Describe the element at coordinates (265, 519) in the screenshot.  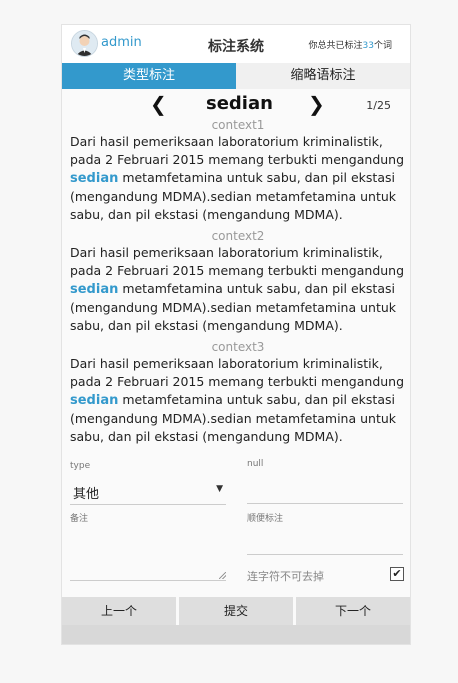
I see `extra-annotation-label: 顺便标注` at that location.